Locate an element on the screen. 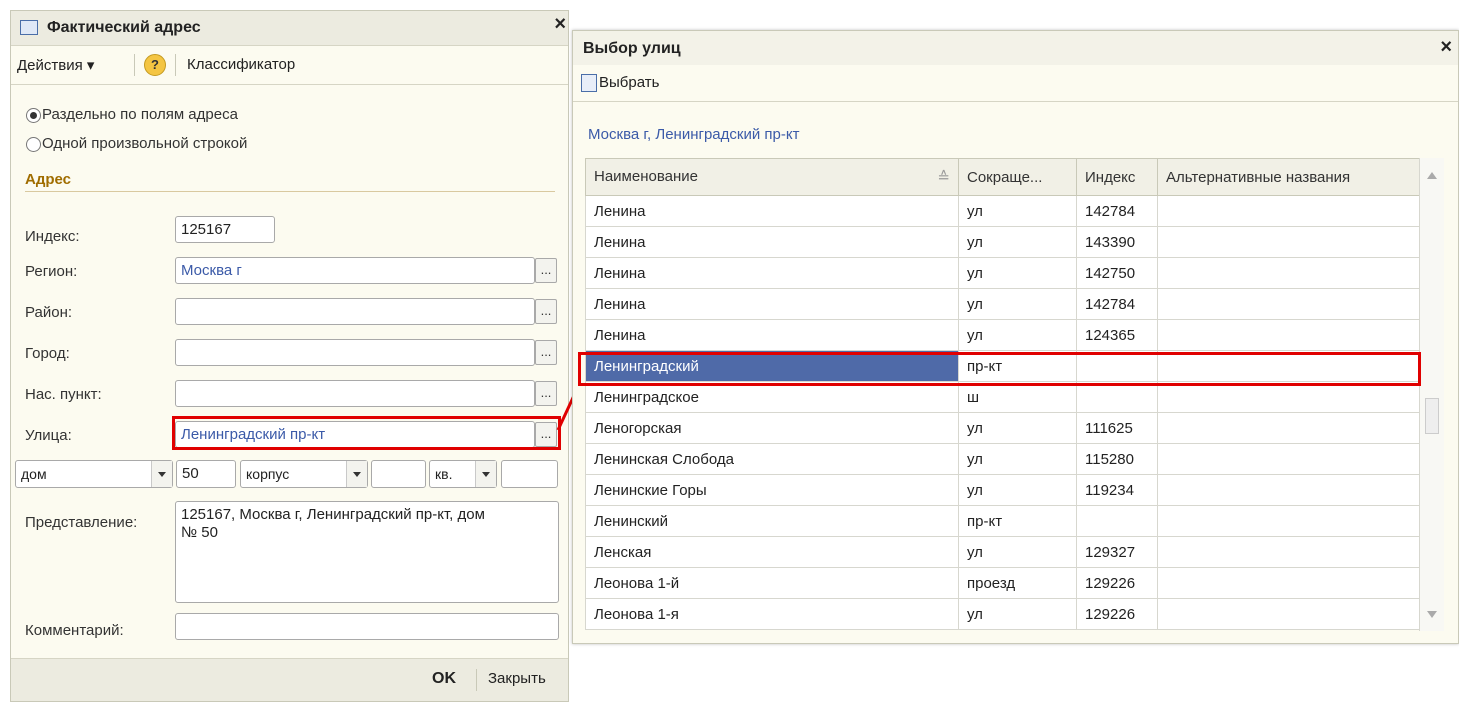  district-field is located at coordinates (355, 311).